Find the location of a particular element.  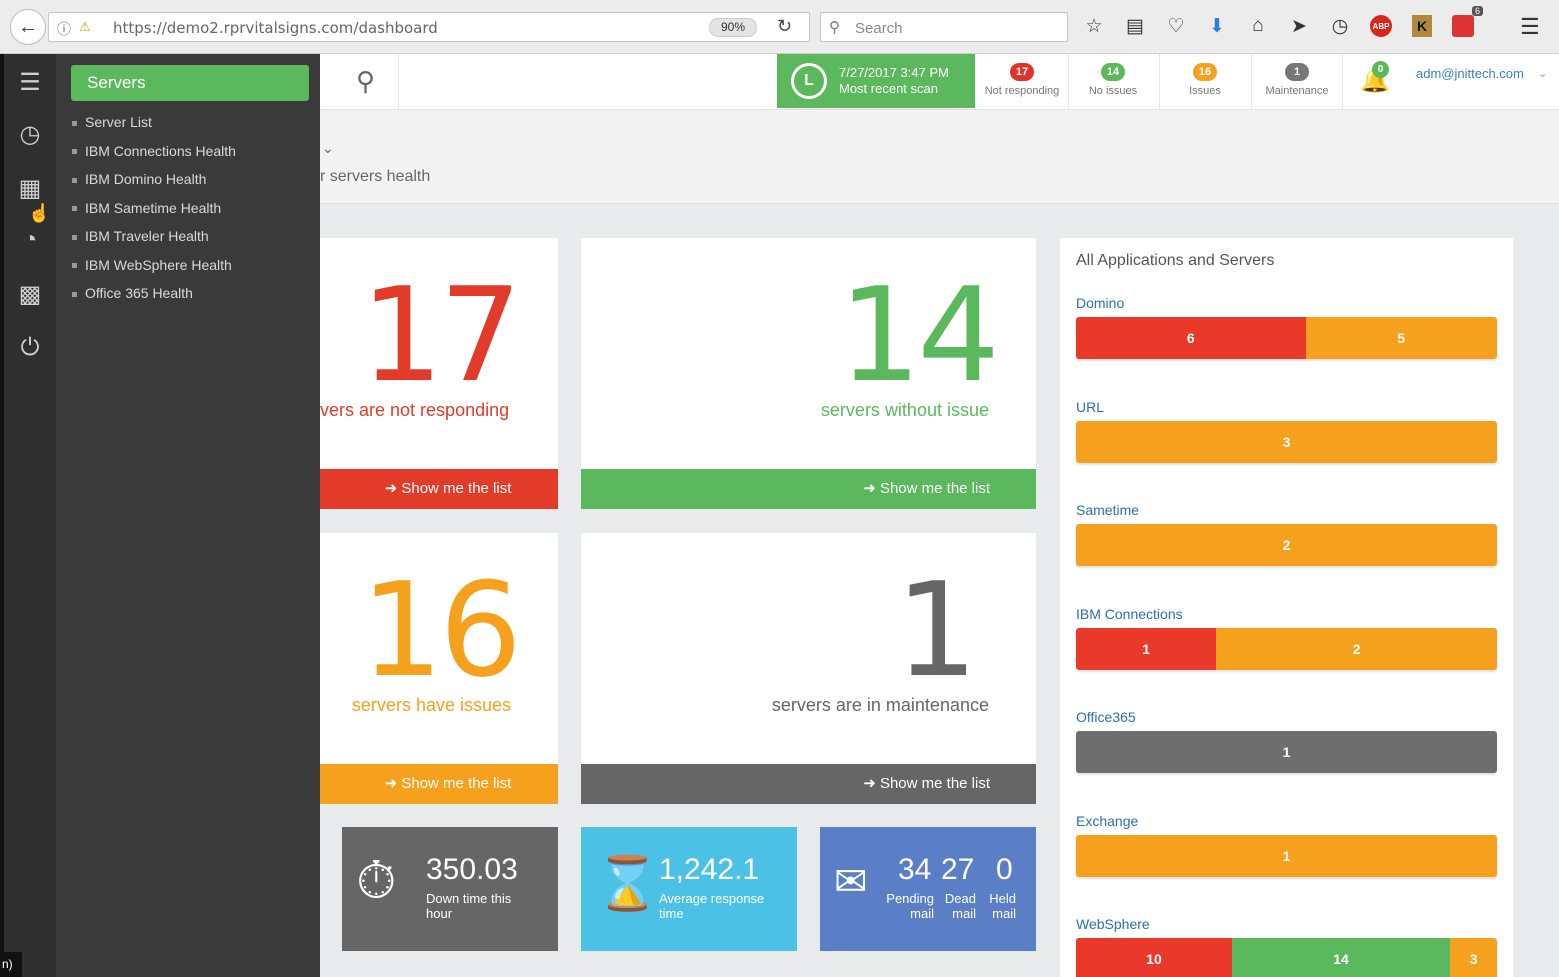

clock-history-icon: L is located at coordinates (809, 81).